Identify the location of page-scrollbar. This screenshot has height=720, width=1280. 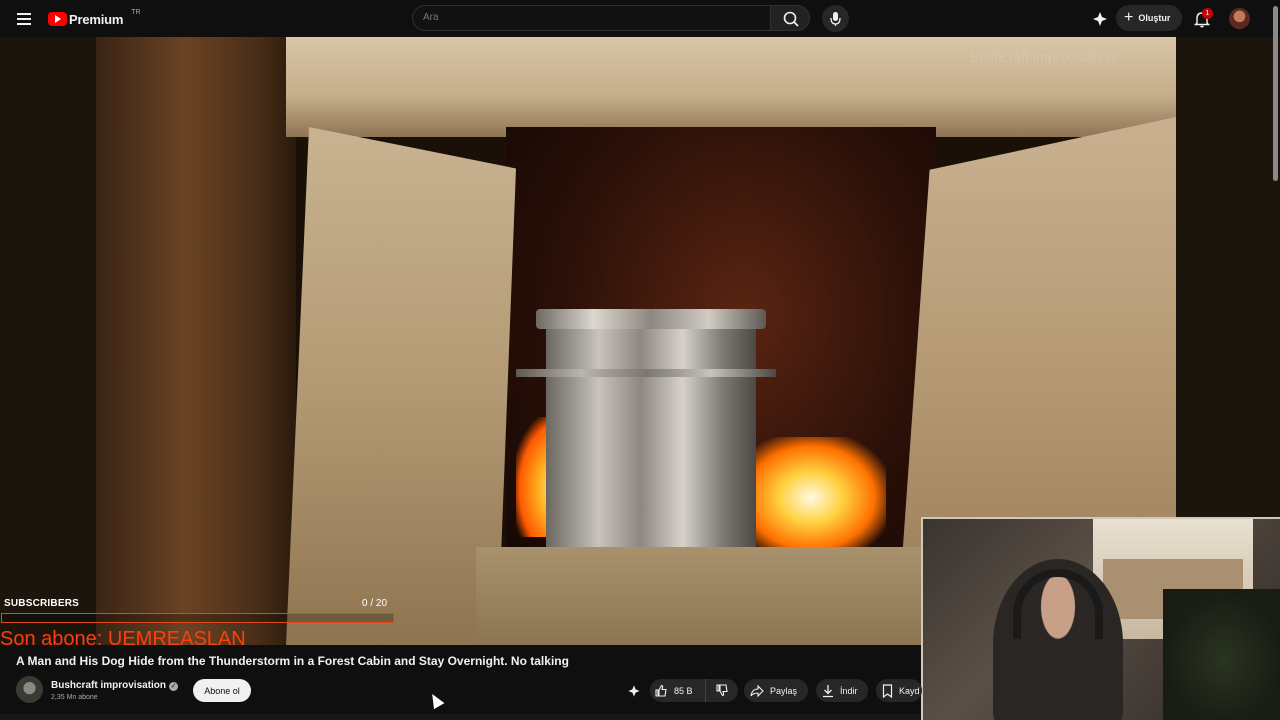
(1275, 360).